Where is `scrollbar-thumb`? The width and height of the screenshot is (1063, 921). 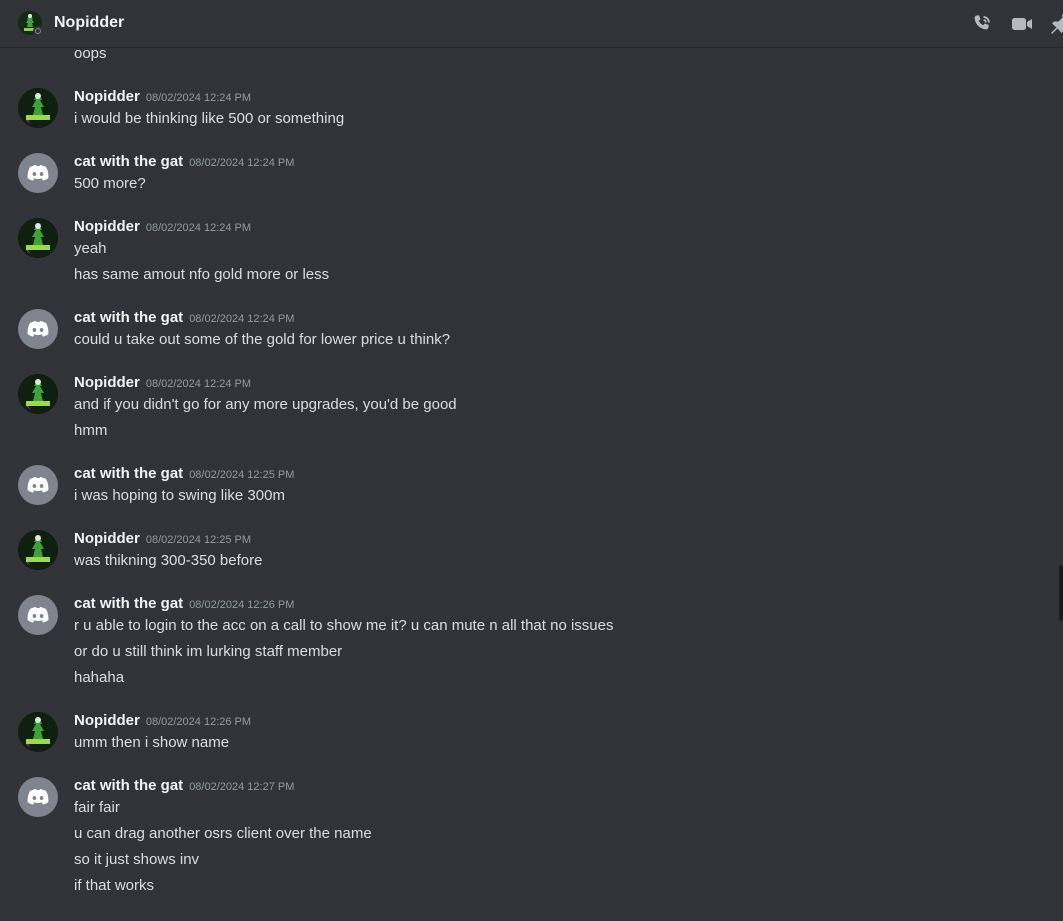
scrollbar-thumb is located at coordinates (1061, 593).